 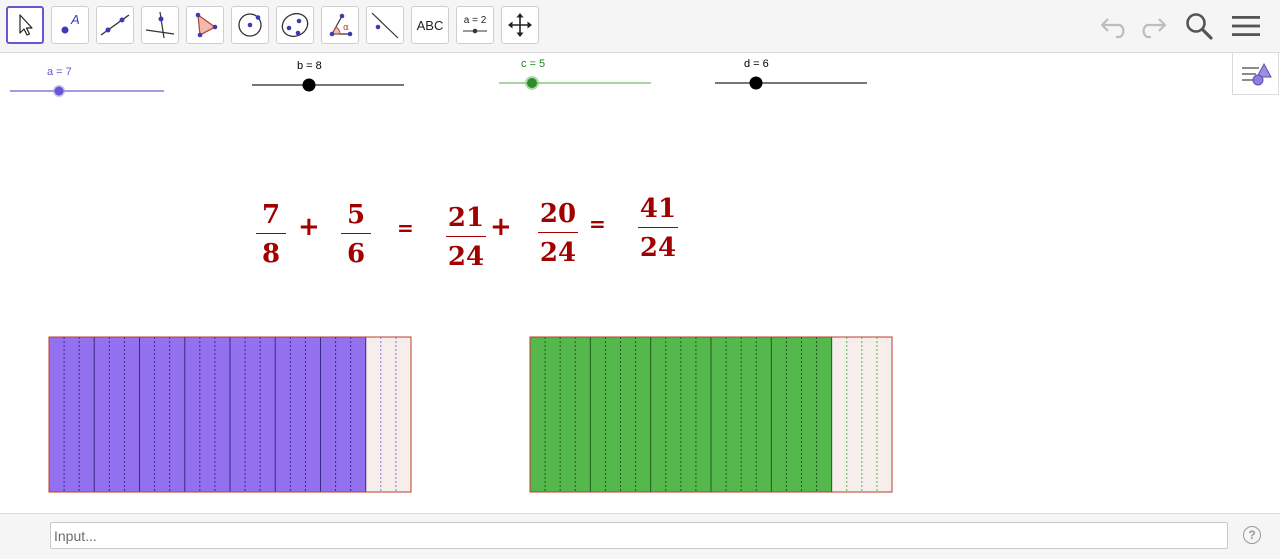 I want to click on arrow-pointer-icon, so click(x=26, y=25).